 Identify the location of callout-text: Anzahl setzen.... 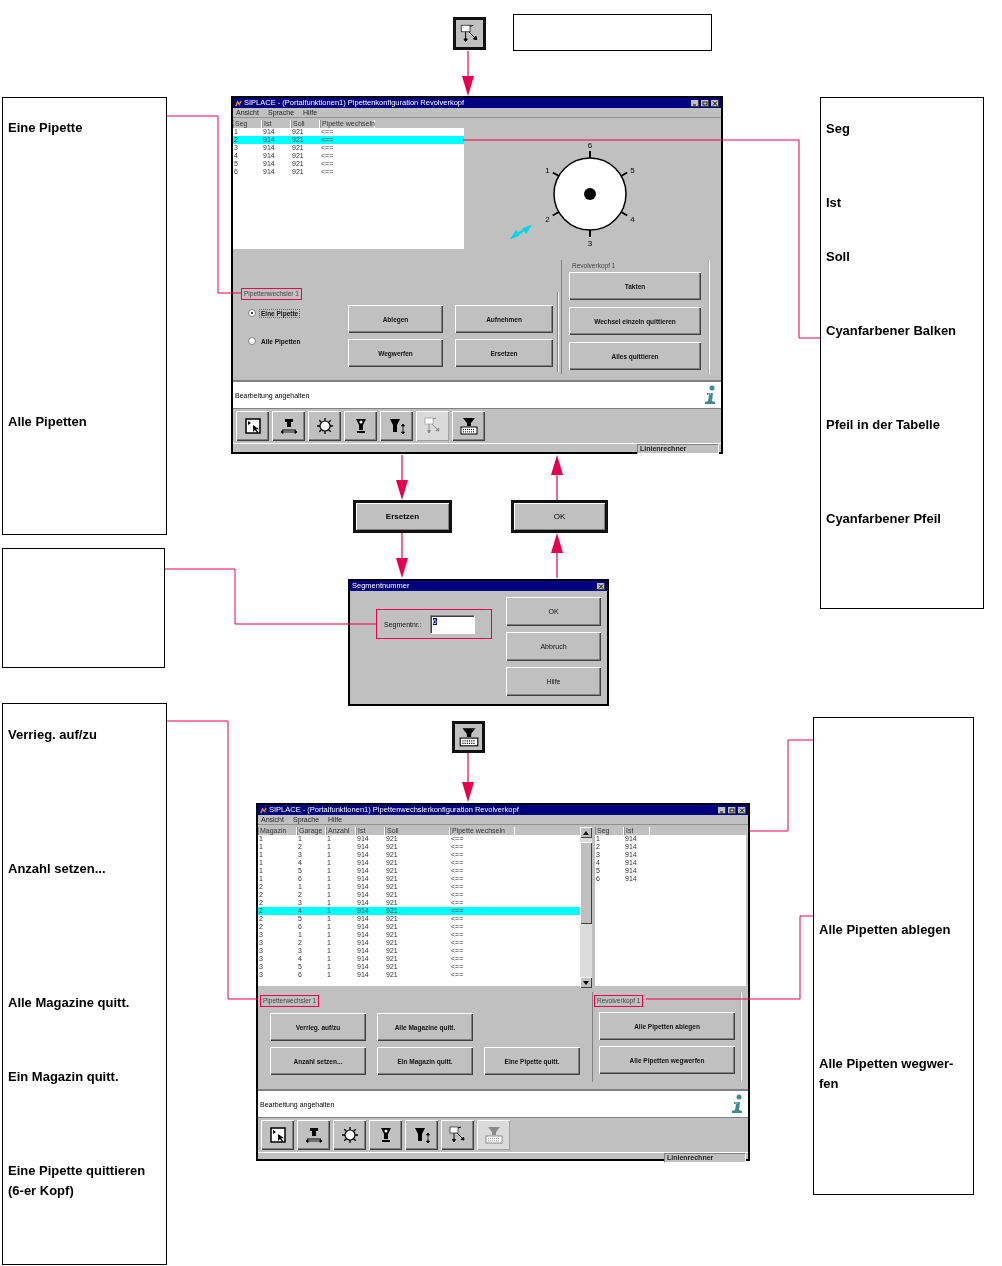
(57, 869).